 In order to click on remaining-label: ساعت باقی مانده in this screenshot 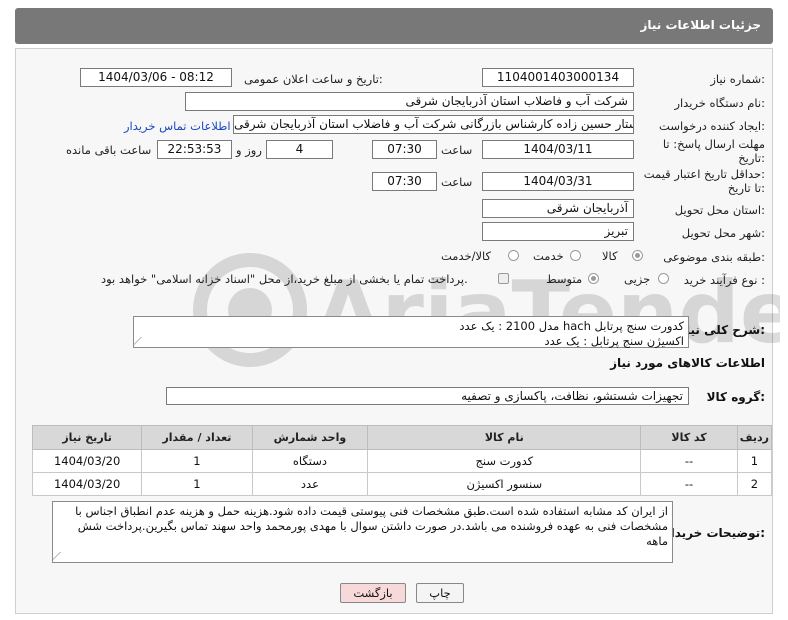, I will do `click(109, 150)`.